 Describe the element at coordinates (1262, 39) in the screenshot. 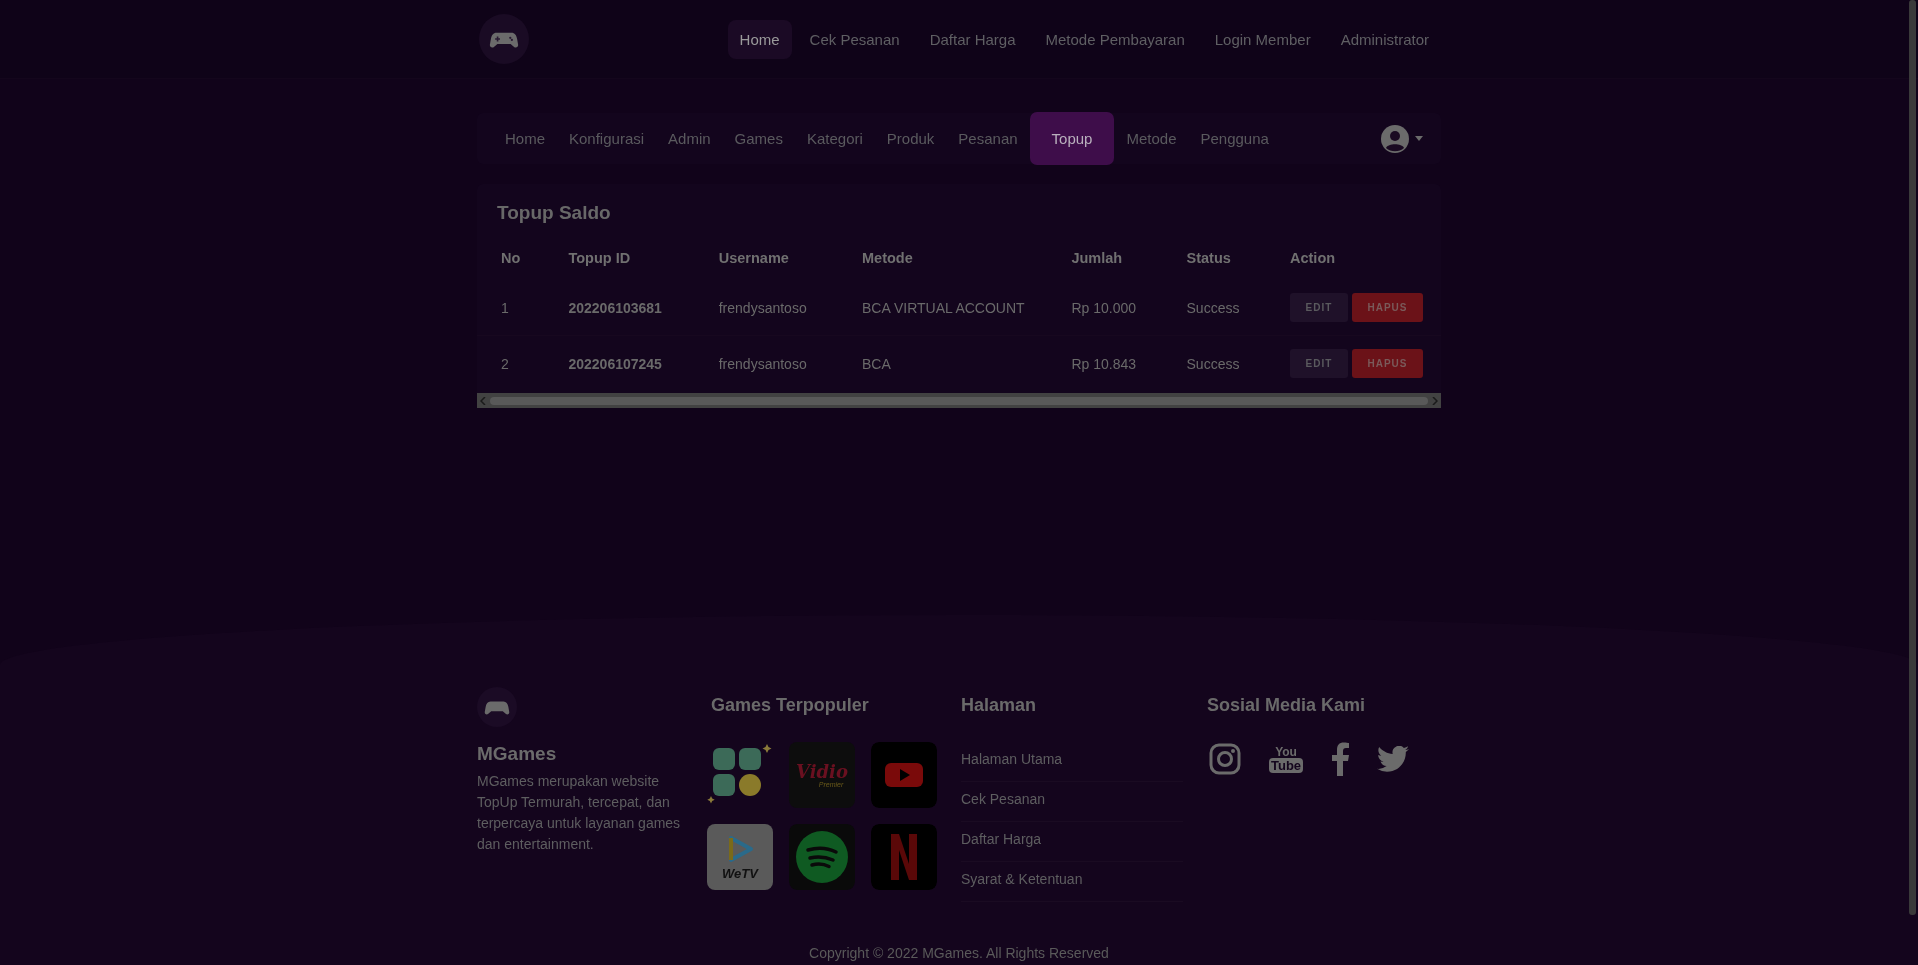

I see `nav-link: Login Member` at that location.